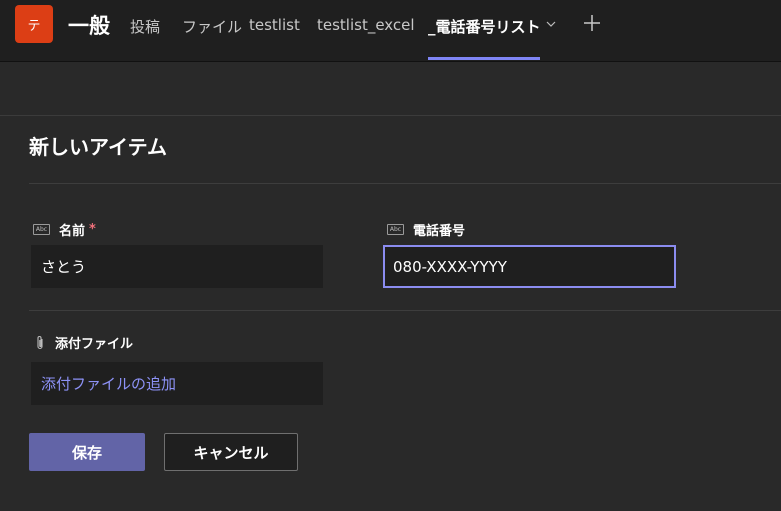  I want to click on paperclip-icon, so click(40, 343).